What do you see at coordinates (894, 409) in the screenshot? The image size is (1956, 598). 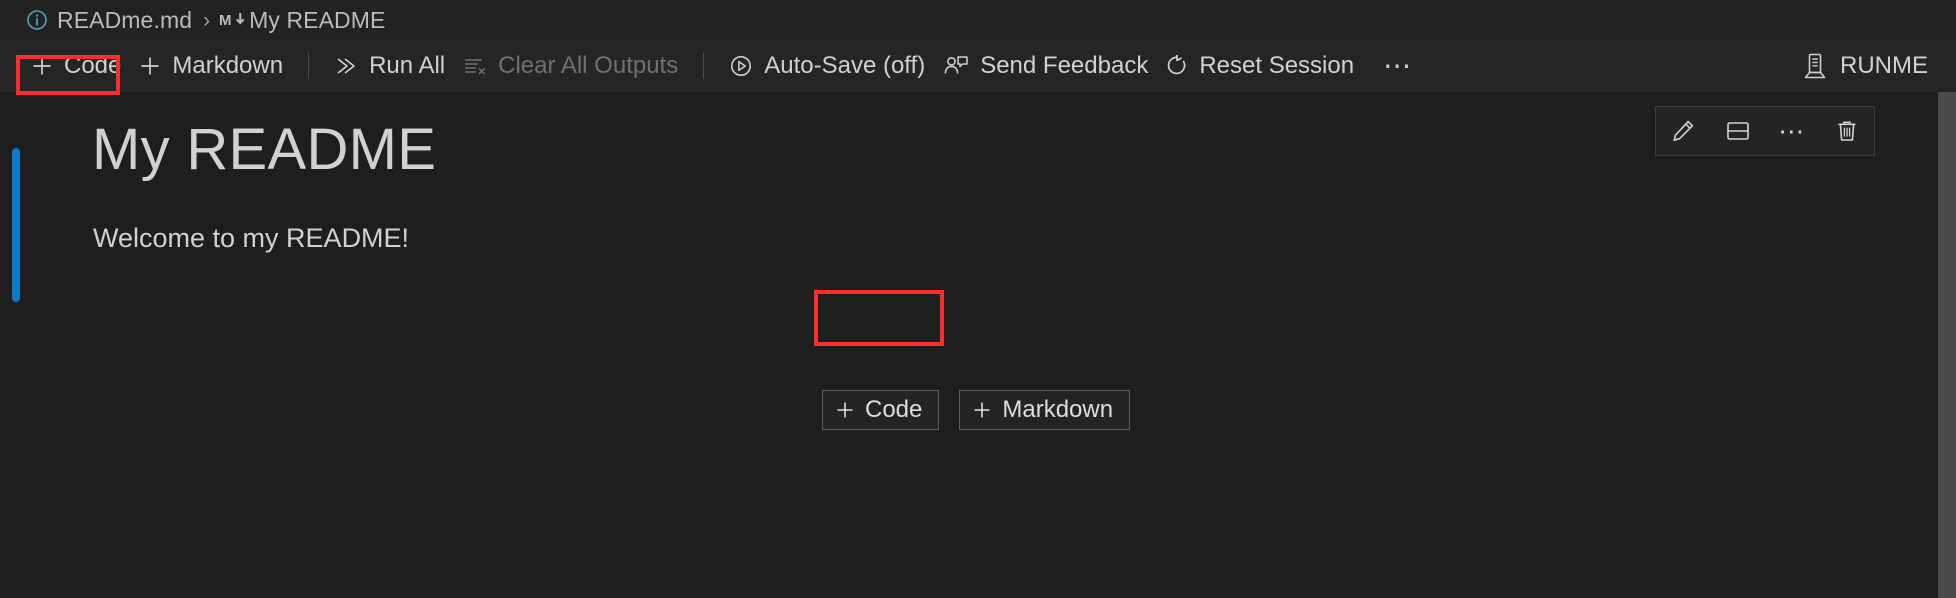 I see `inline-add-code-label: Code` at bounding box center [894, 409].